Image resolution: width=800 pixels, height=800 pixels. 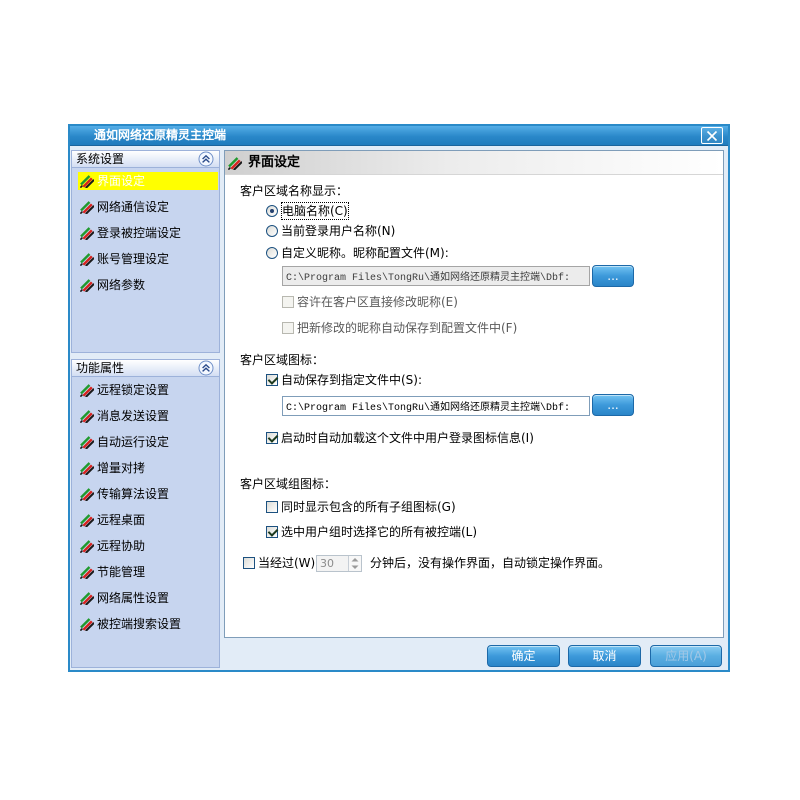 I want to click on panel-system-settings: 系统设置 界面设定 网络通信设定 登录被控端设定 账号管理设定 网络参数, so click(x=145, y=251).